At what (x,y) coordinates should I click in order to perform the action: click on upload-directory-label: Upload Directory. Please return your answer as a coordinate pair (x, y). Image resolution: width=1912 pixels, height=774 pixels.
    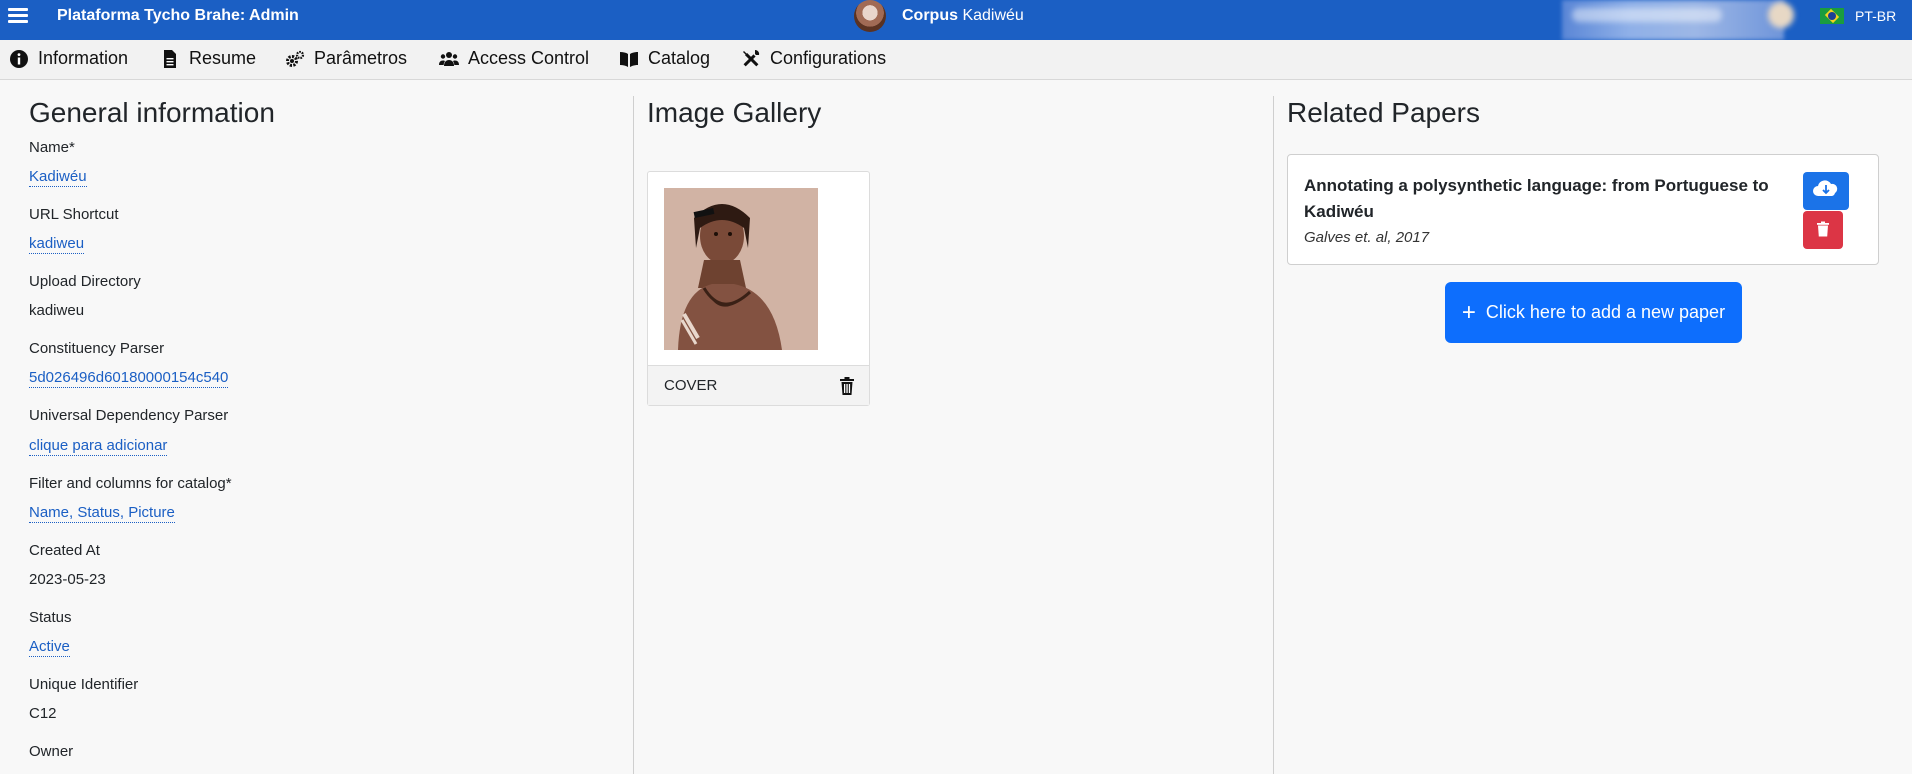
    Looking at the image, I should click on (85, 281).